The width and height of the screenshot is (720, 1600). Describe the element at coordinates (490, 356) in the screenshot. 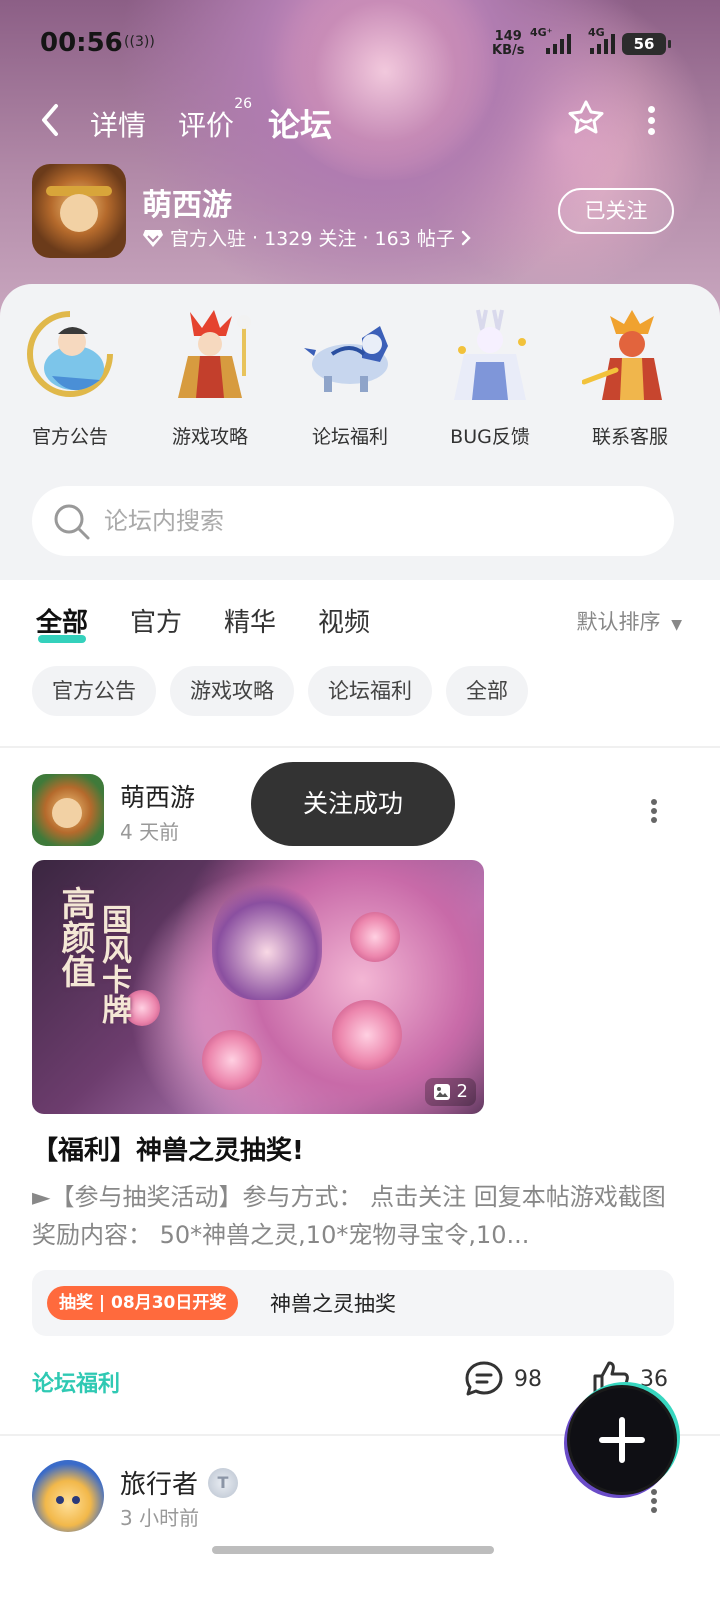

I see `bug-feedback-hero-icon` at that location.